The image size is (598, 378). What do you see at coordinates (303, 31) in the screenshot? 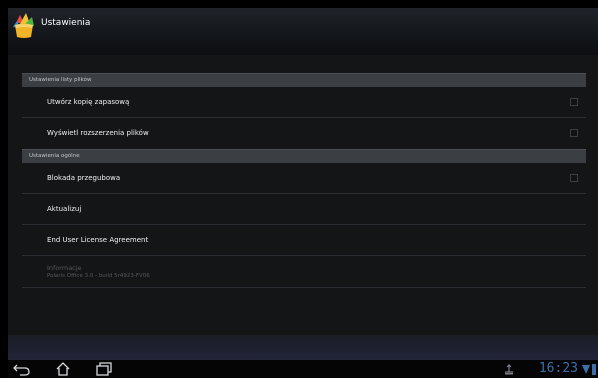
I see `title-bar: Ustawienia` at bounding box center [303, 31].